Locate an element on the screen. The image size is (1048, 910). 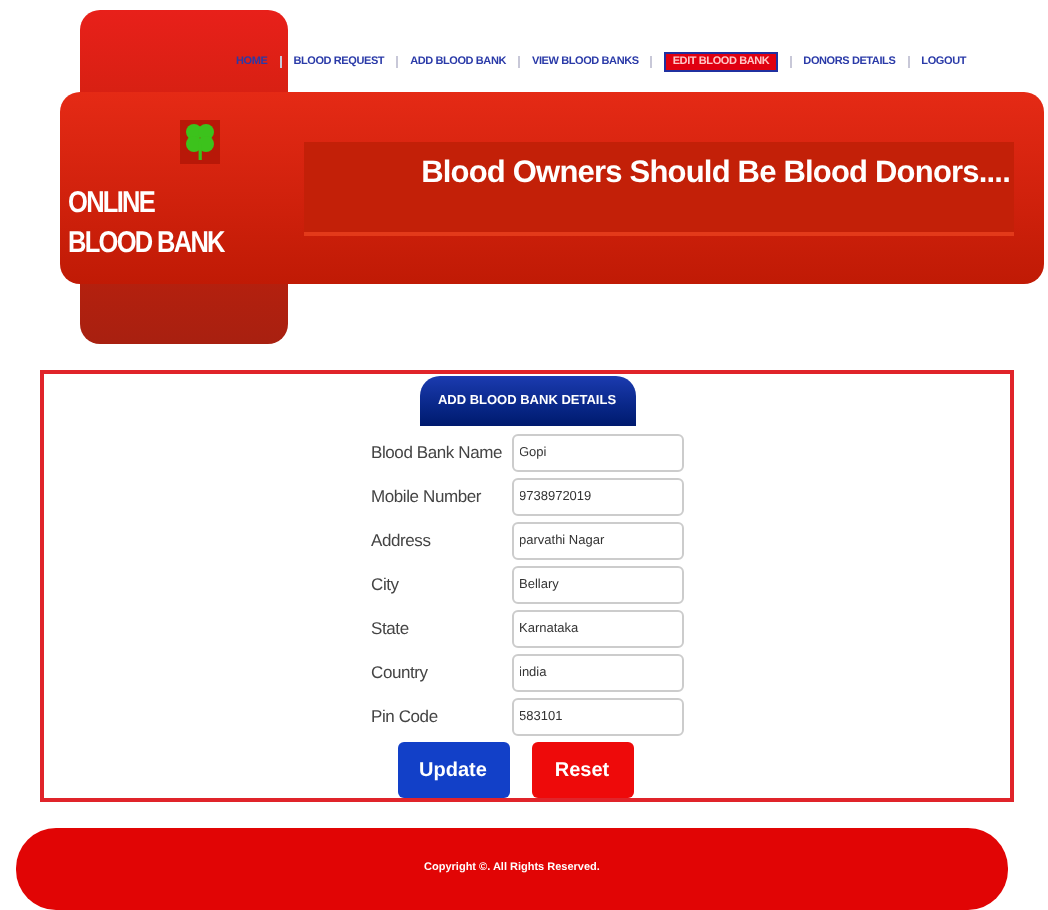
field-label: Mobile Number is located at coordinates (427, 497).